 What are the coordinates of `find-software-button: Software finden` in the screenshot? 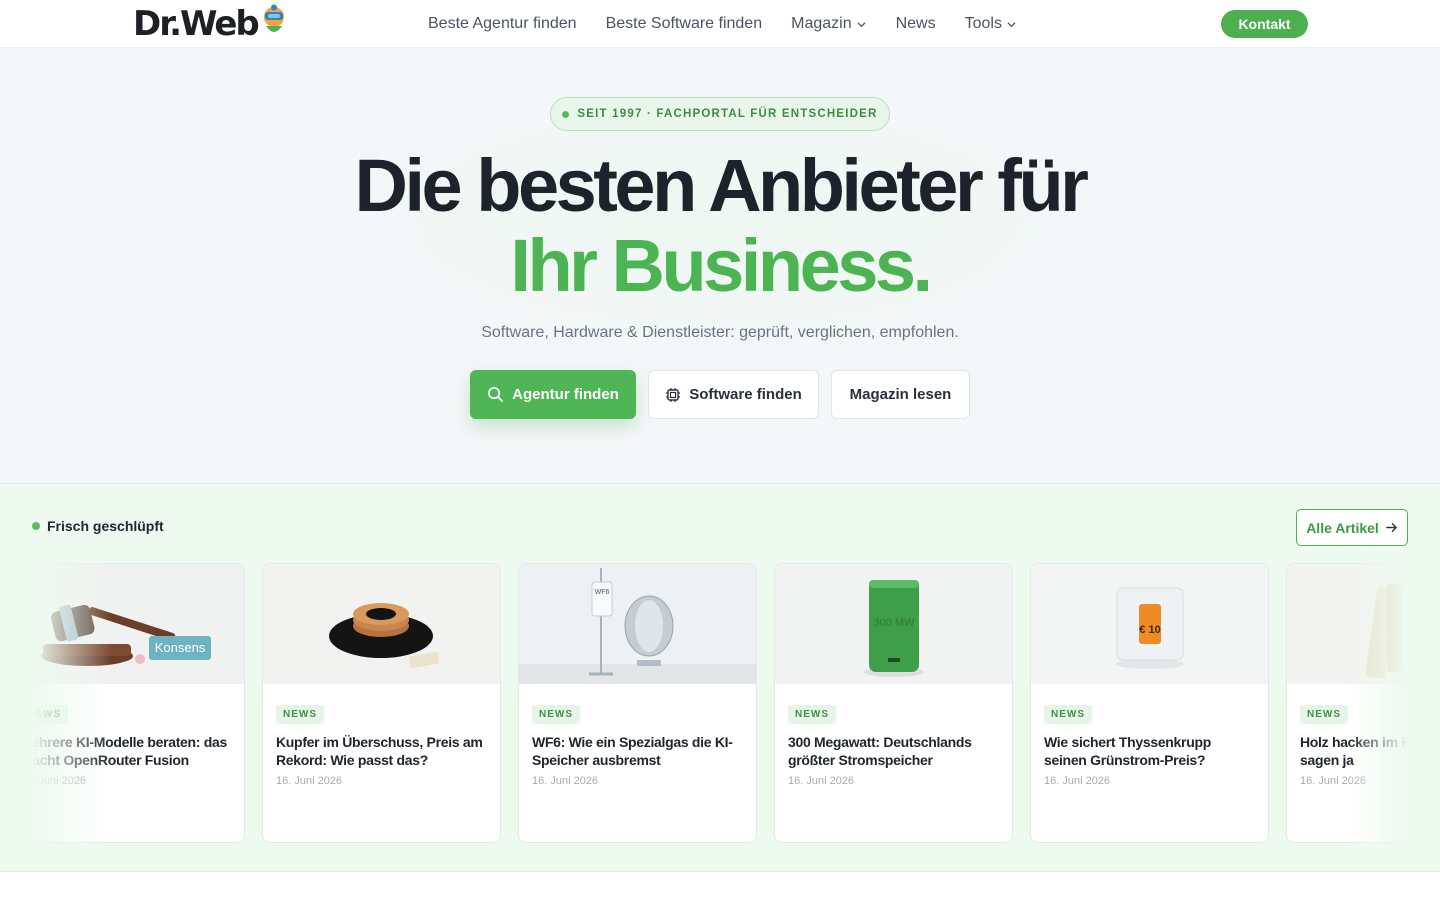 It's located at (733, 394).